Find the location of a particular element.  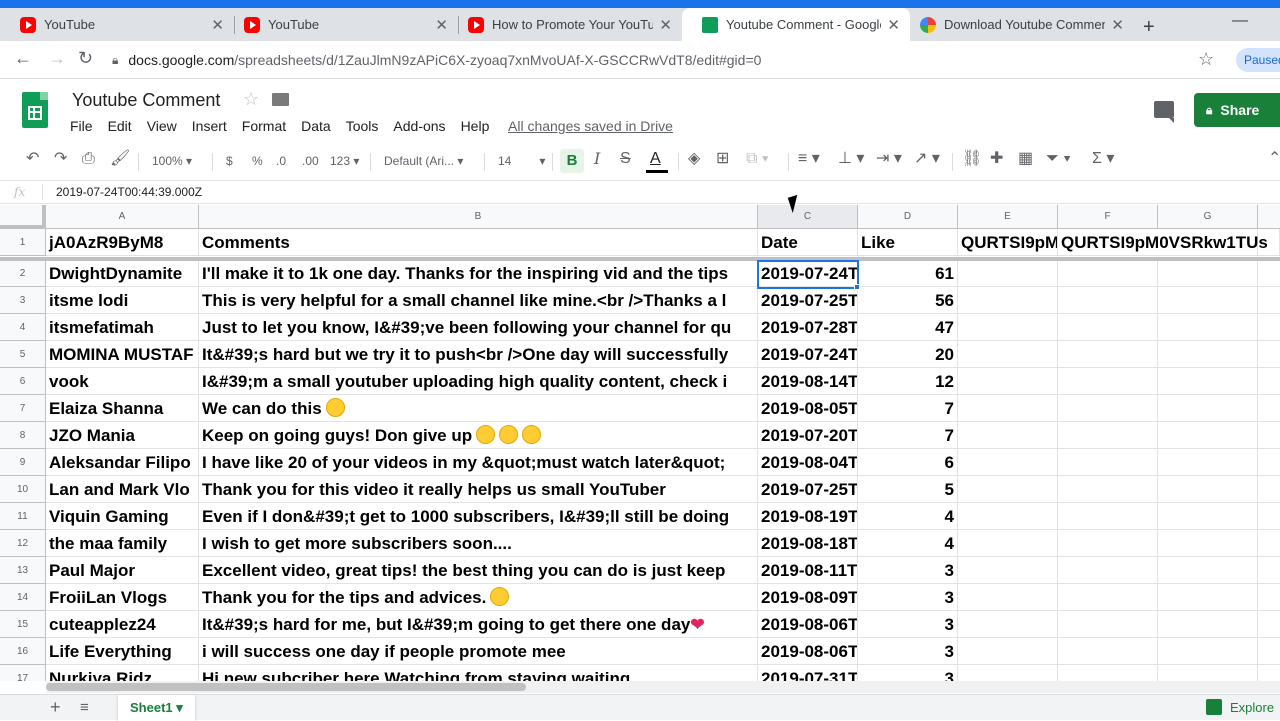

cell-author: itsmefatimah is located at coordinates (122, 327).